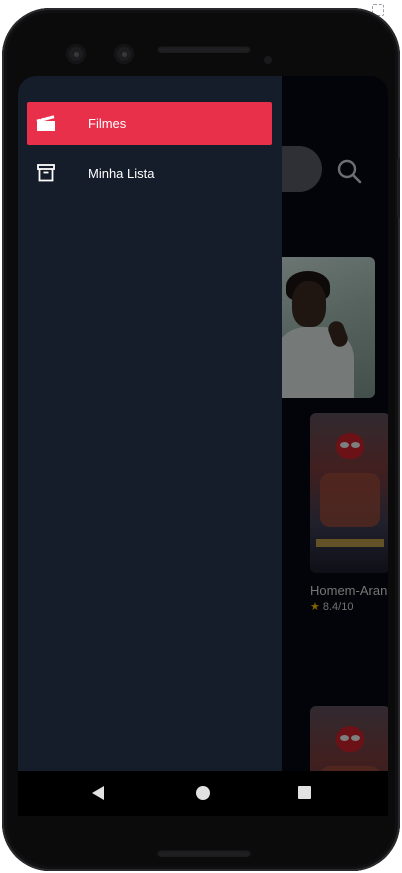 Image resolution: width=402 pixels, height=873 pixels. Describe the element at coordinates (76, 54) in the screenshot. I see `front-camera-left` at that location.